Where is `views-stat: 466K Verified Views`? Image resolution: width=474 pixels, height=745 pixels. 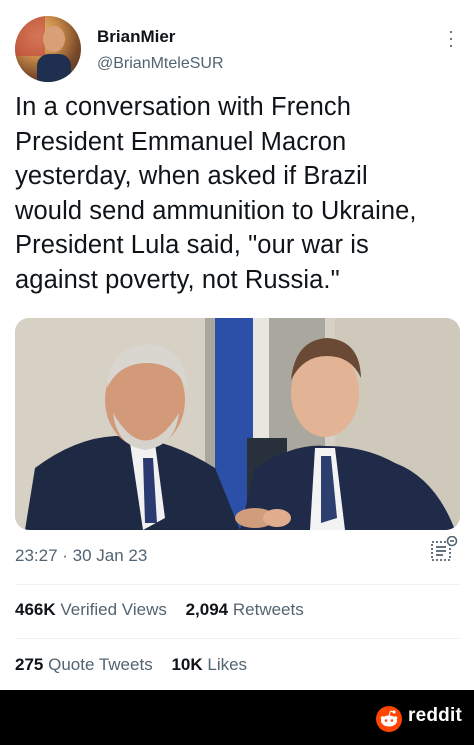
views-stat: 466K Verified Views is located at coordinates (91, 609).